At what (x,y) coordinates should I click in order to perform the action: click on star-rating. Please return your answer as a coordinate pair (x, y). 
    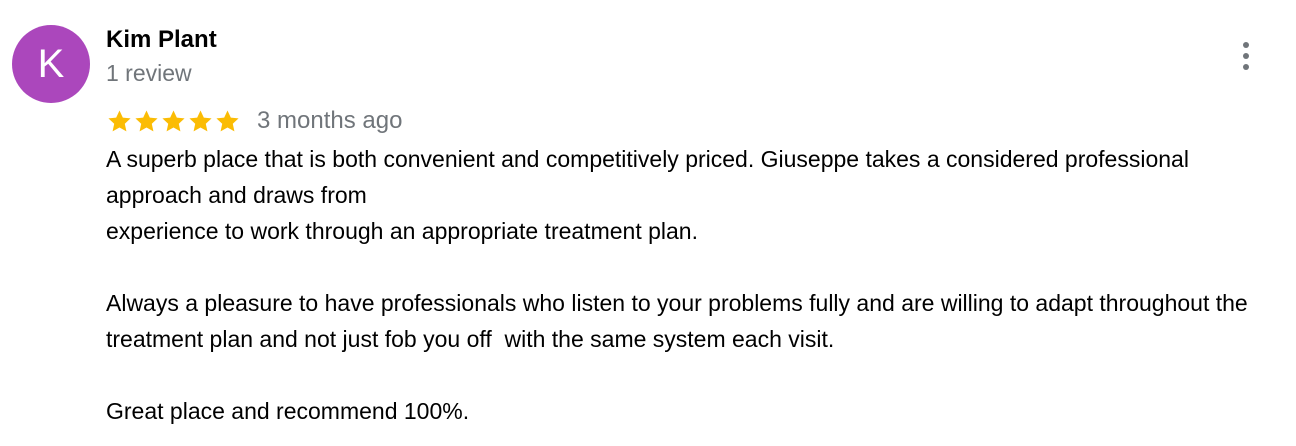
    Looking at the image, I should click on (173, 121).